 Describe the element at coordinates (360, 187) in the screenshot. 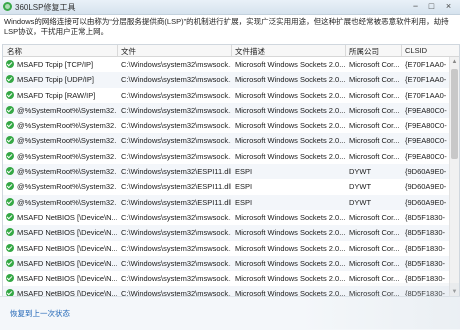

I see `cell-company: DYWT` at that location.